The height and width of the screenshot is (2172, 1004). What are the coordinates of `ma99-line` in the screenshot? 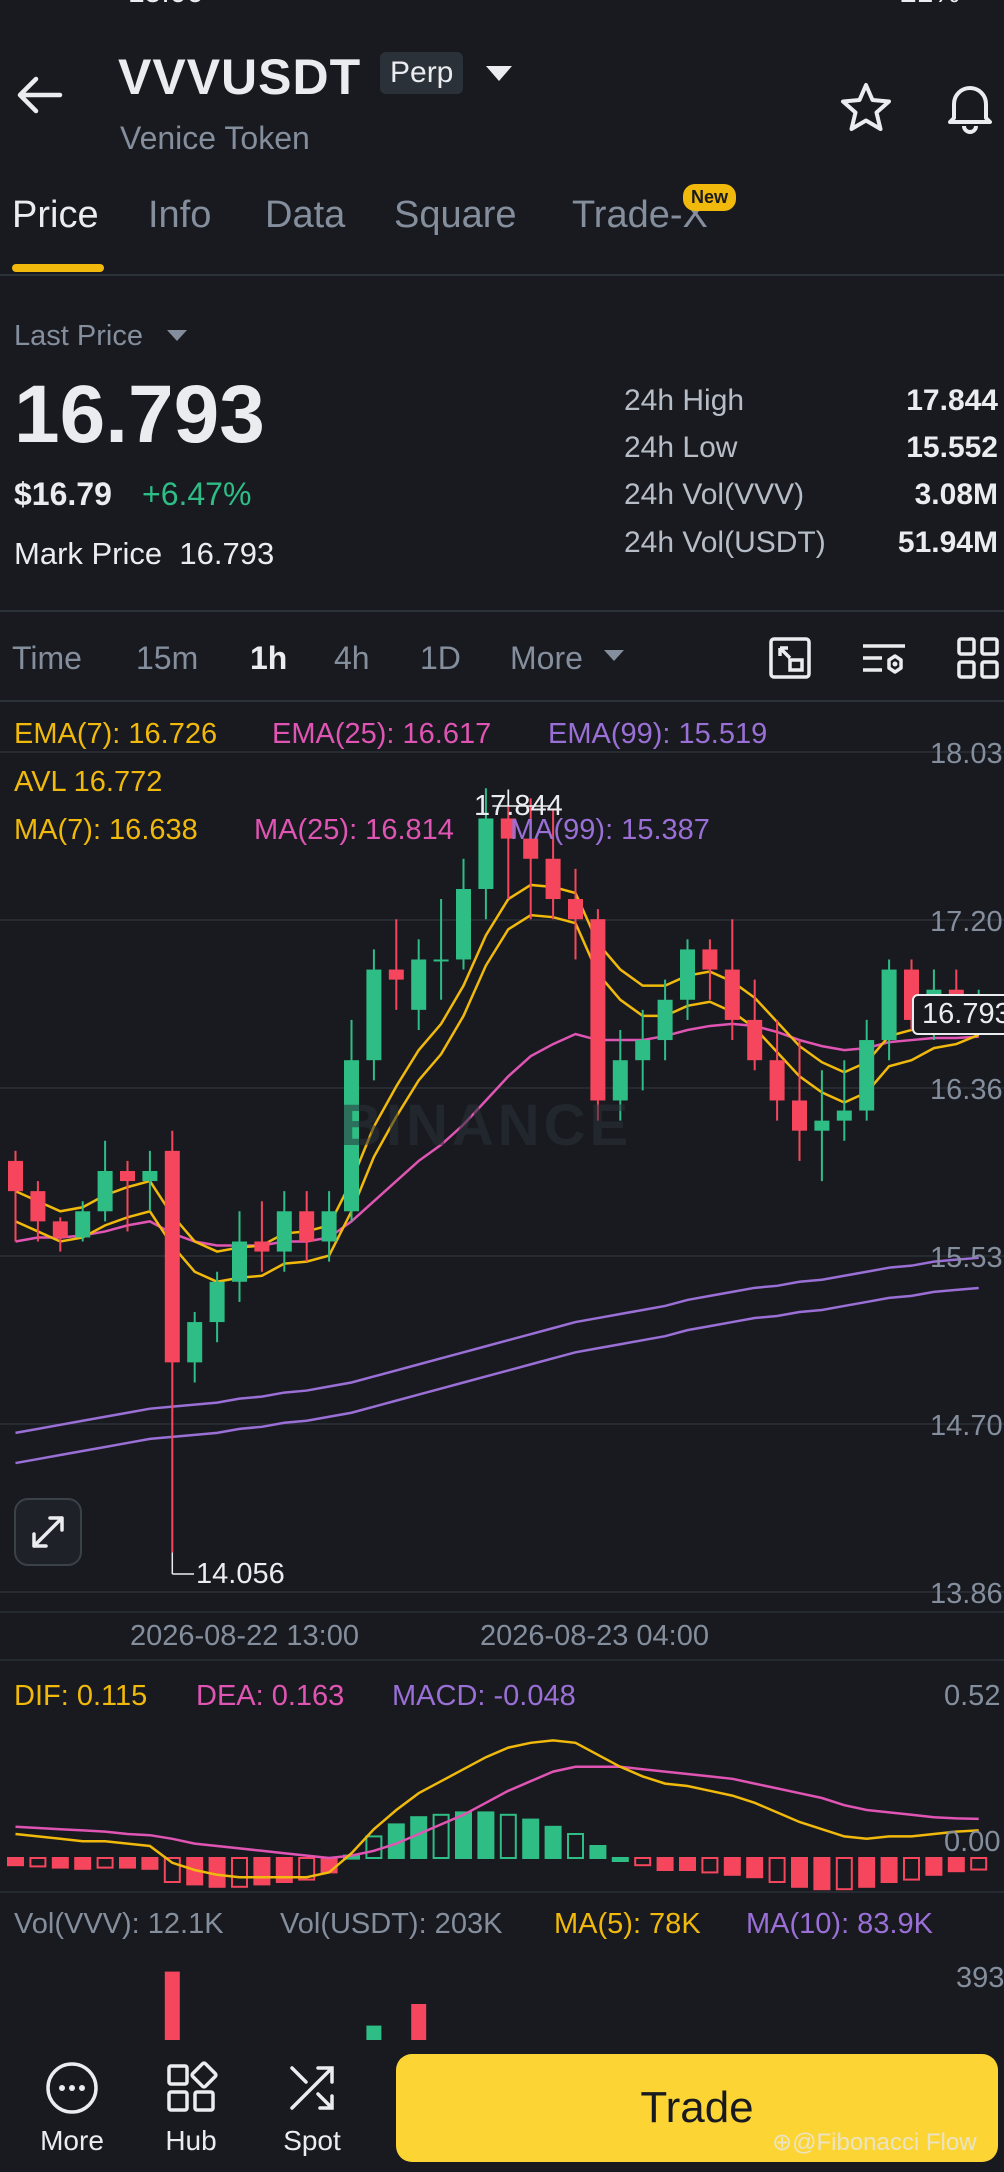 It's located at (497, 1345).